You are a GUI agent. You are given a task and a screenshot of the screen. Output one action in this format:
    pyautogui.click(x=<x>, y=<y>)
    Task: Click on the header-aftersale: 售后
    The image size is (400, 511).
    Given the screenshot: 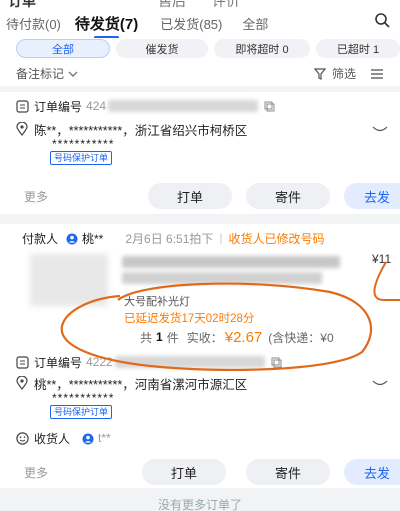 What is the action you would take?
    pyautogui.click(x=172, y=4)
    